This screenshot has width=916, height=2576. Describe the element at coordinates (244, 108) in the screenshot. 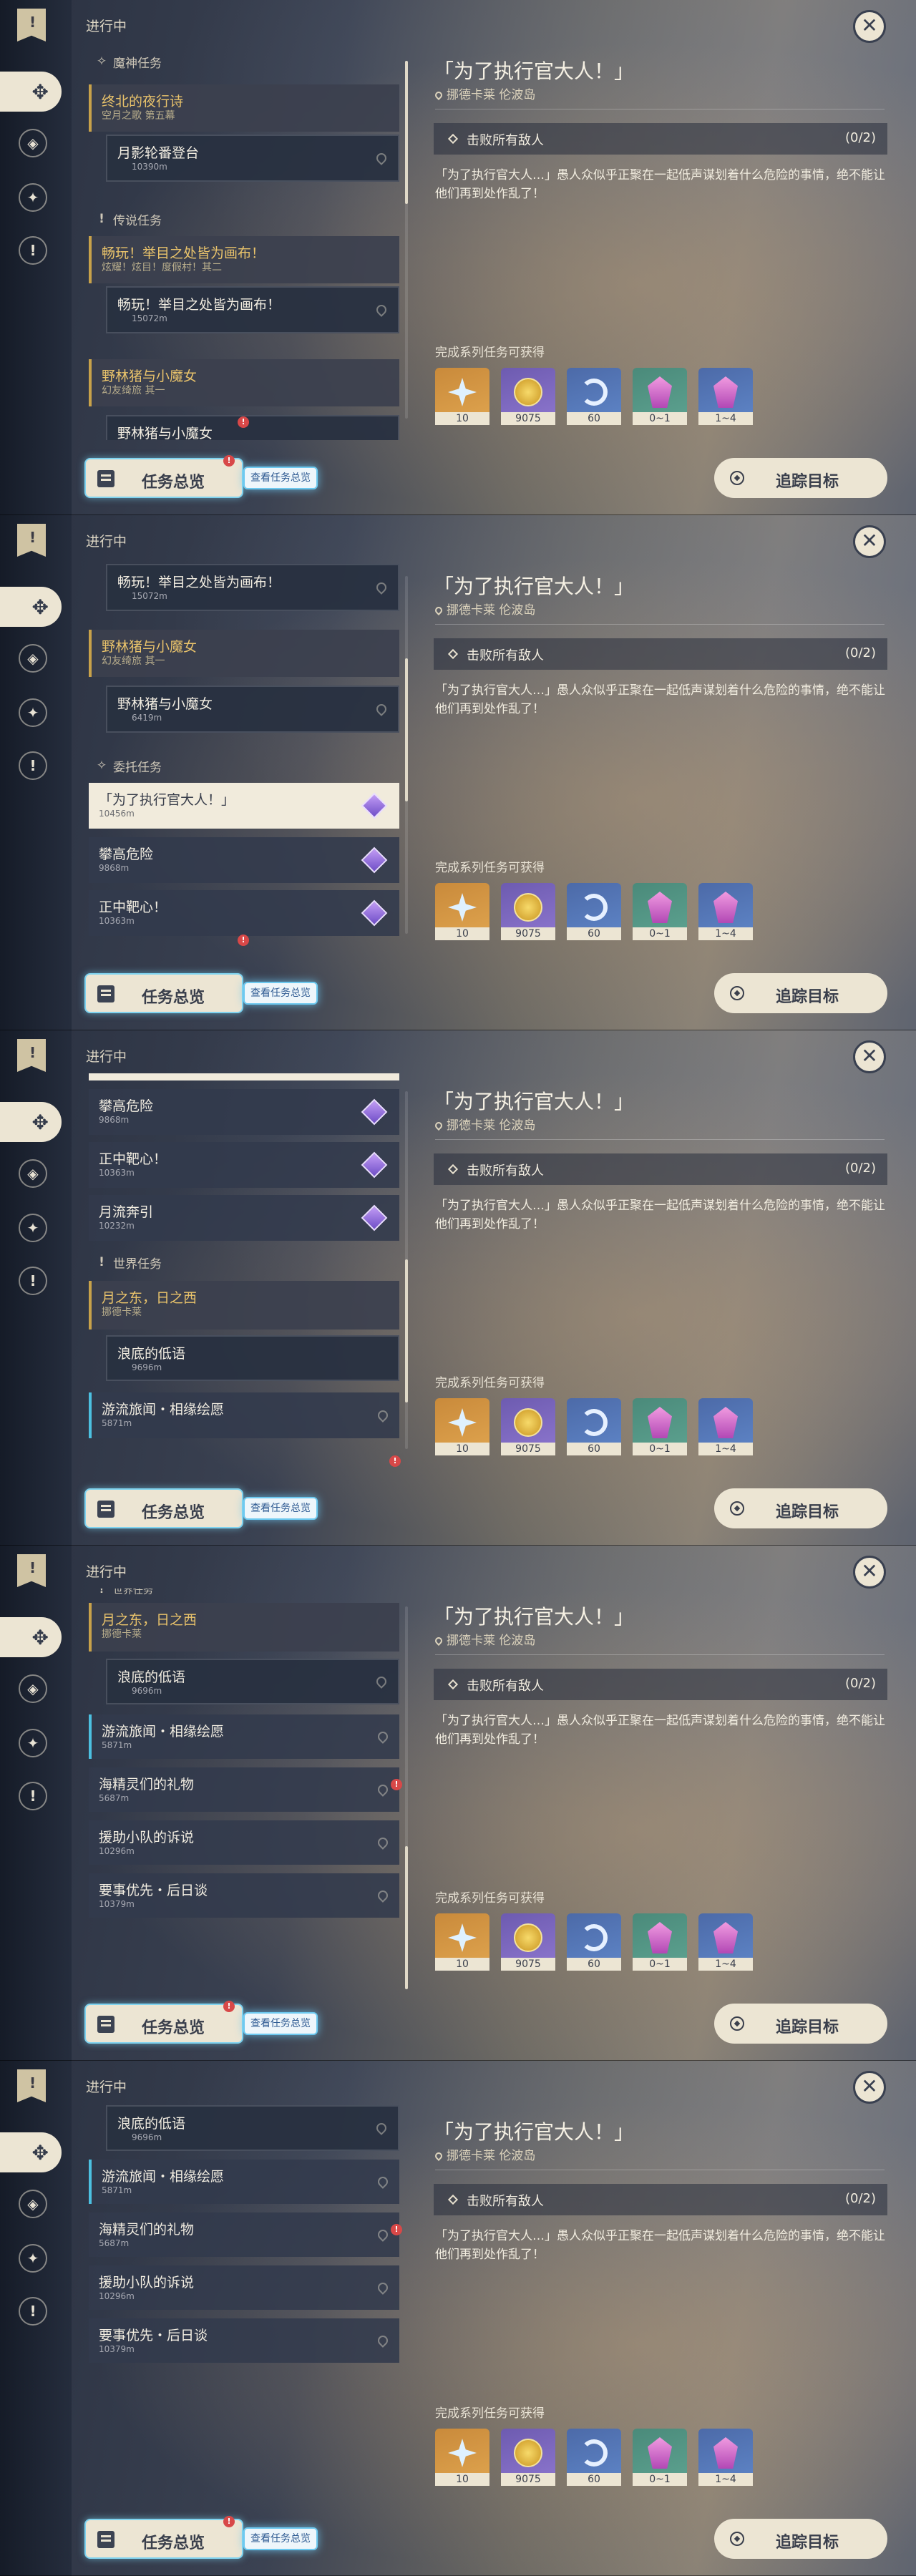

I see `quest-item: 终北的夜行诗 空月之歌 第五幕` at that location.